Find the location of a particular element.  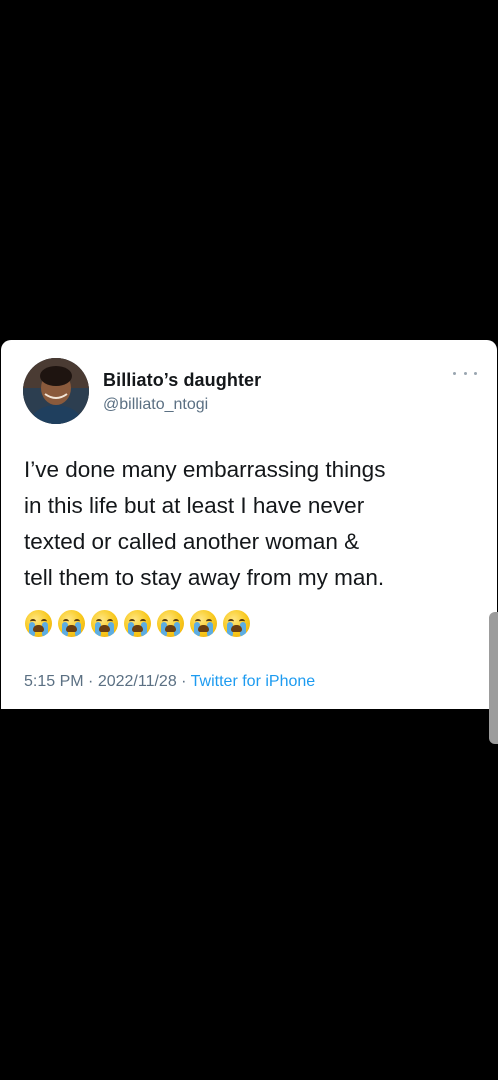

more-horizontal-icon is located at coordinates (465, 373).